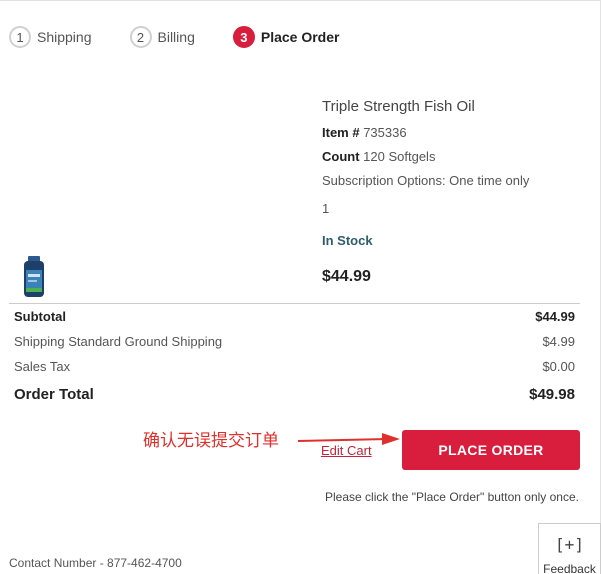 This screenshot has width=601, height=574. What do you see at coordinates (20, 37) in the screenshot?
I see `step-number: 1` at bounding box center [20, 37].